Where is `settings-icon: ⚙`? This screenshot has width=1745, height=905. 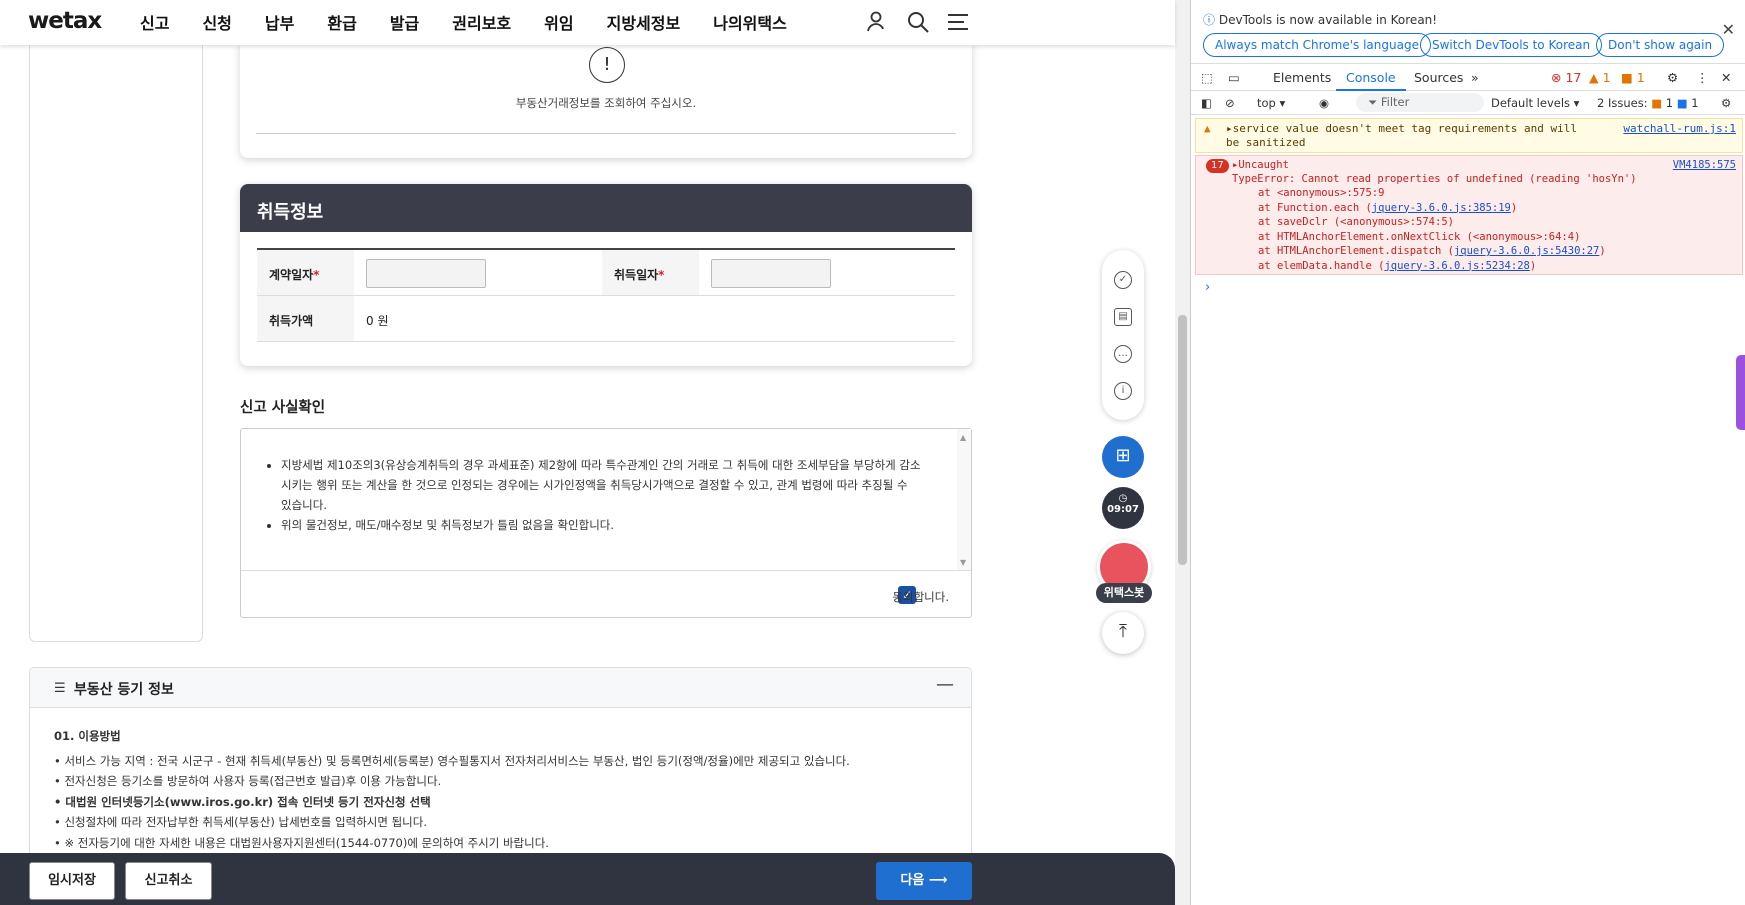 settings-icon: ⚙ is located at coordinates (1672, 77).